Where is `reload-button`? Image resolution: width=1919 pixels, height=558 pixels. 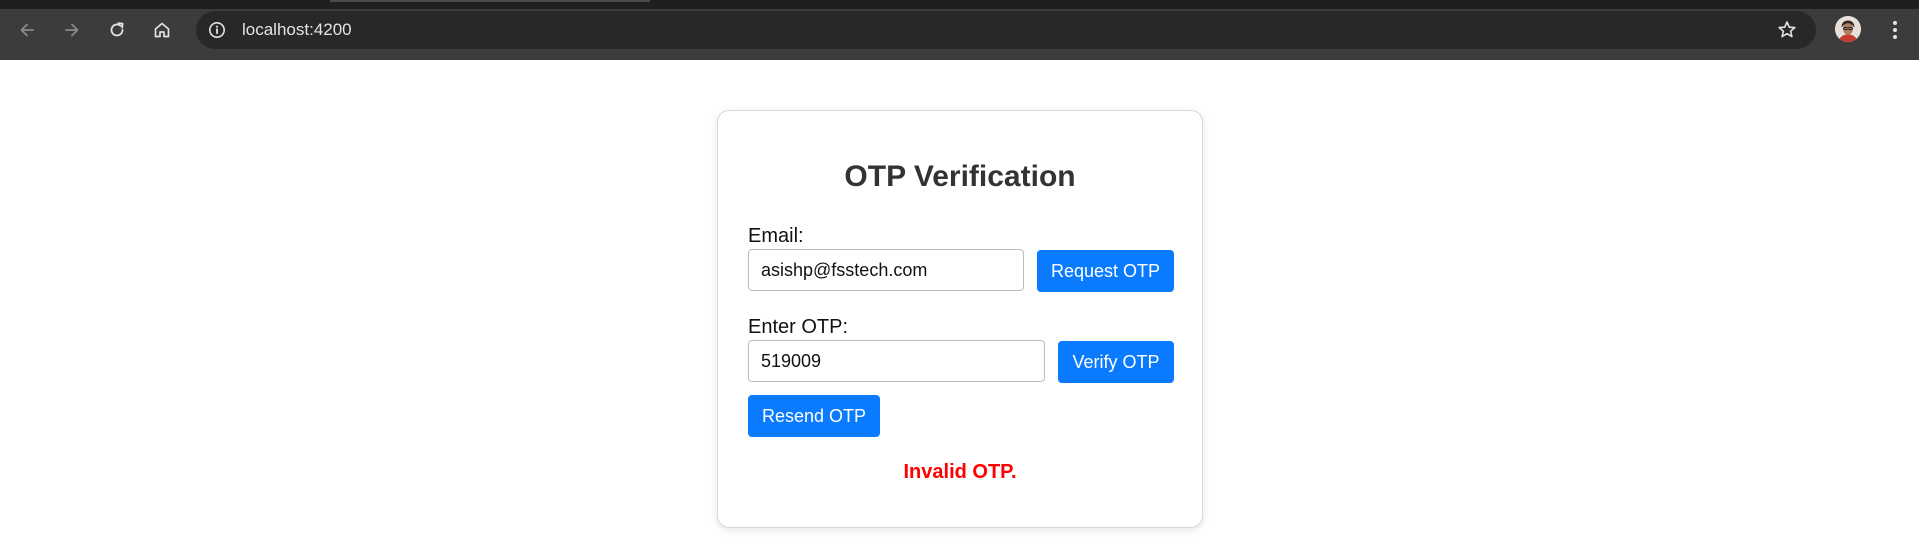 reload-button is located at coordinates (117, 30).